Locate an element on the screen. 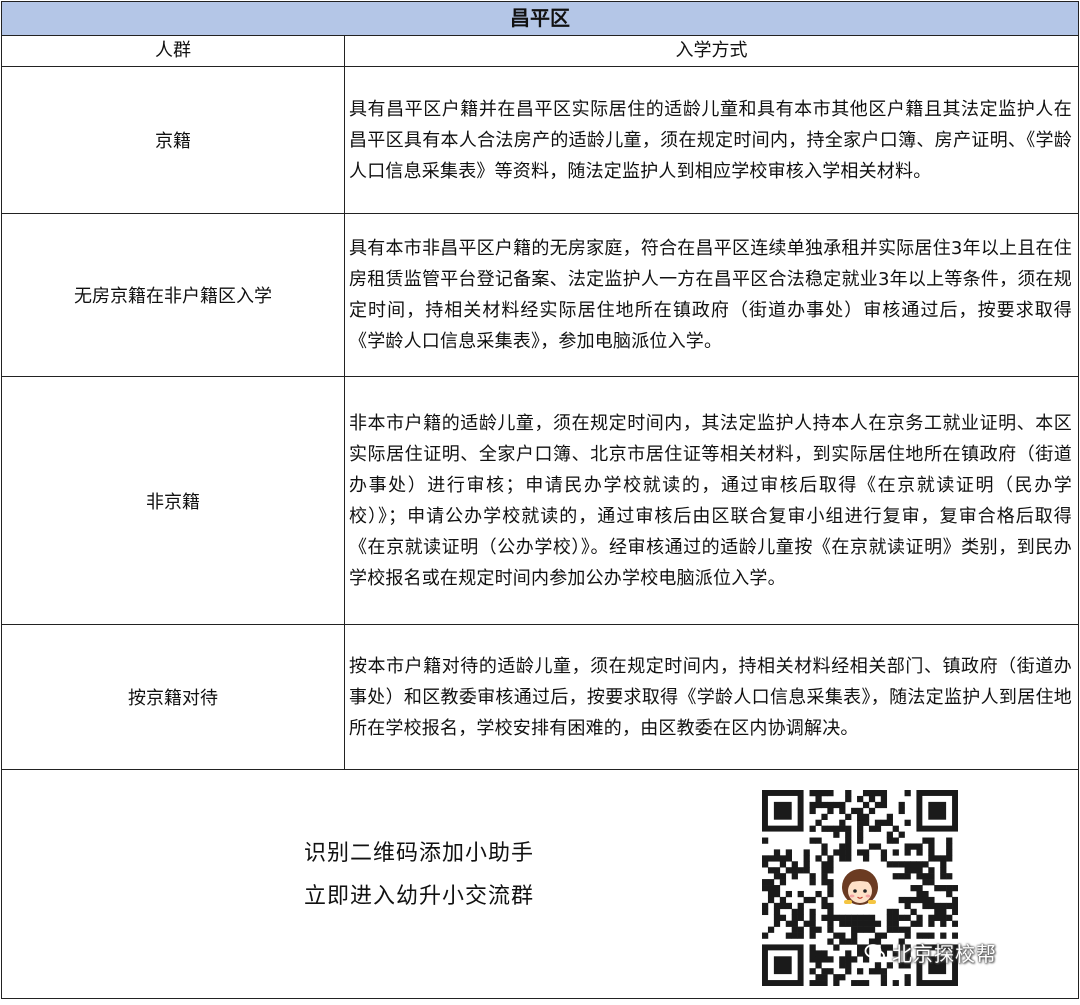 The height and width of the screenshot is (1005, 1080). group-cell: 非京籍 is located at coordinates (173, 500).